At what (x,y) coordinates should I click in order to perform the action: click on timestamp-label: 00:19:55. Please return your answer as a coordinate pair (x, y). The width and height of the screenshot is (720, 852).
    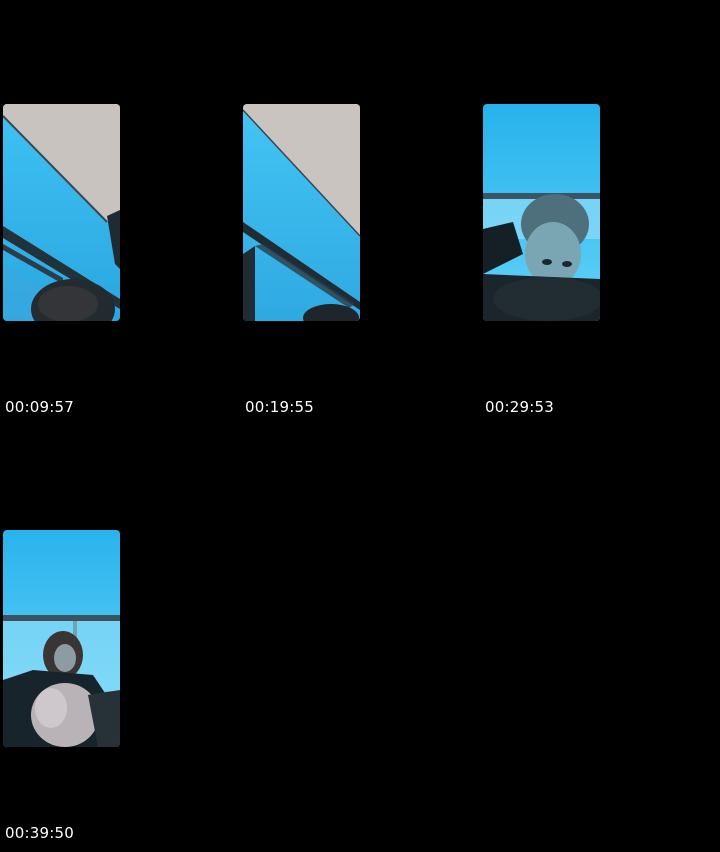
    Looking at the image, I should click on (279, 407).